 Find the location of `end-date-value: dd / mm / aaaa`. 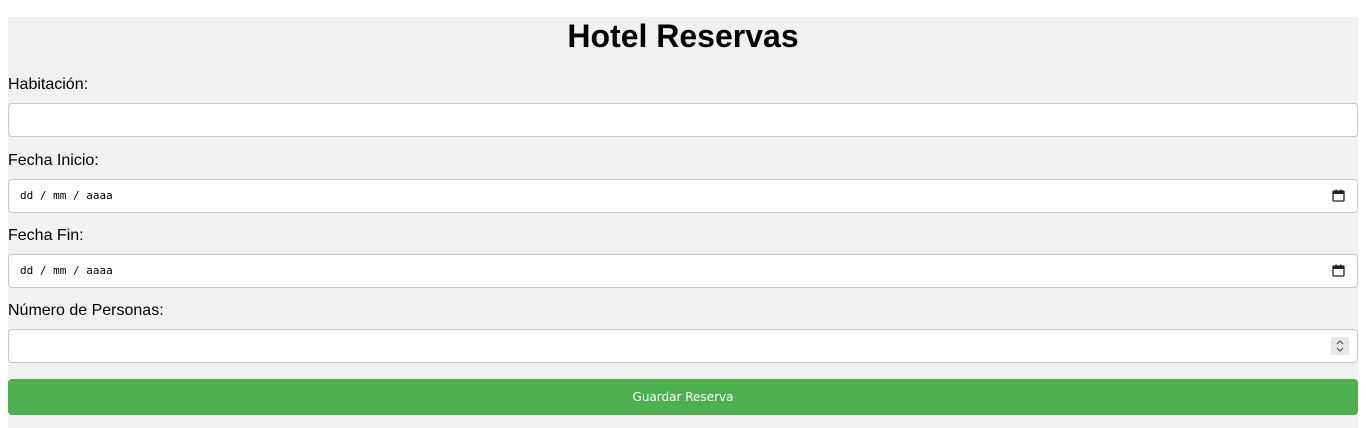

end-date-value: dd / mm / aaaa is located at coordinates (66, 270).